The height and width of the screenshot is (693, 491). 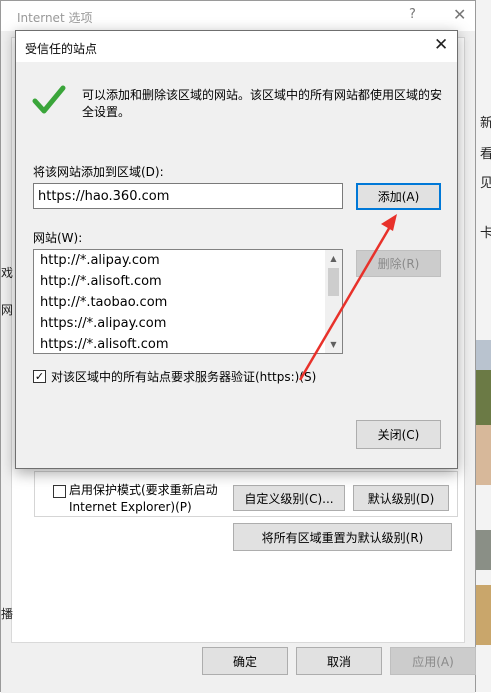 What do you see at coordinates (333, 301) in the screenshot?
I see `list-scrollbar: ▲ ▼` at bounding box center [333, 301].